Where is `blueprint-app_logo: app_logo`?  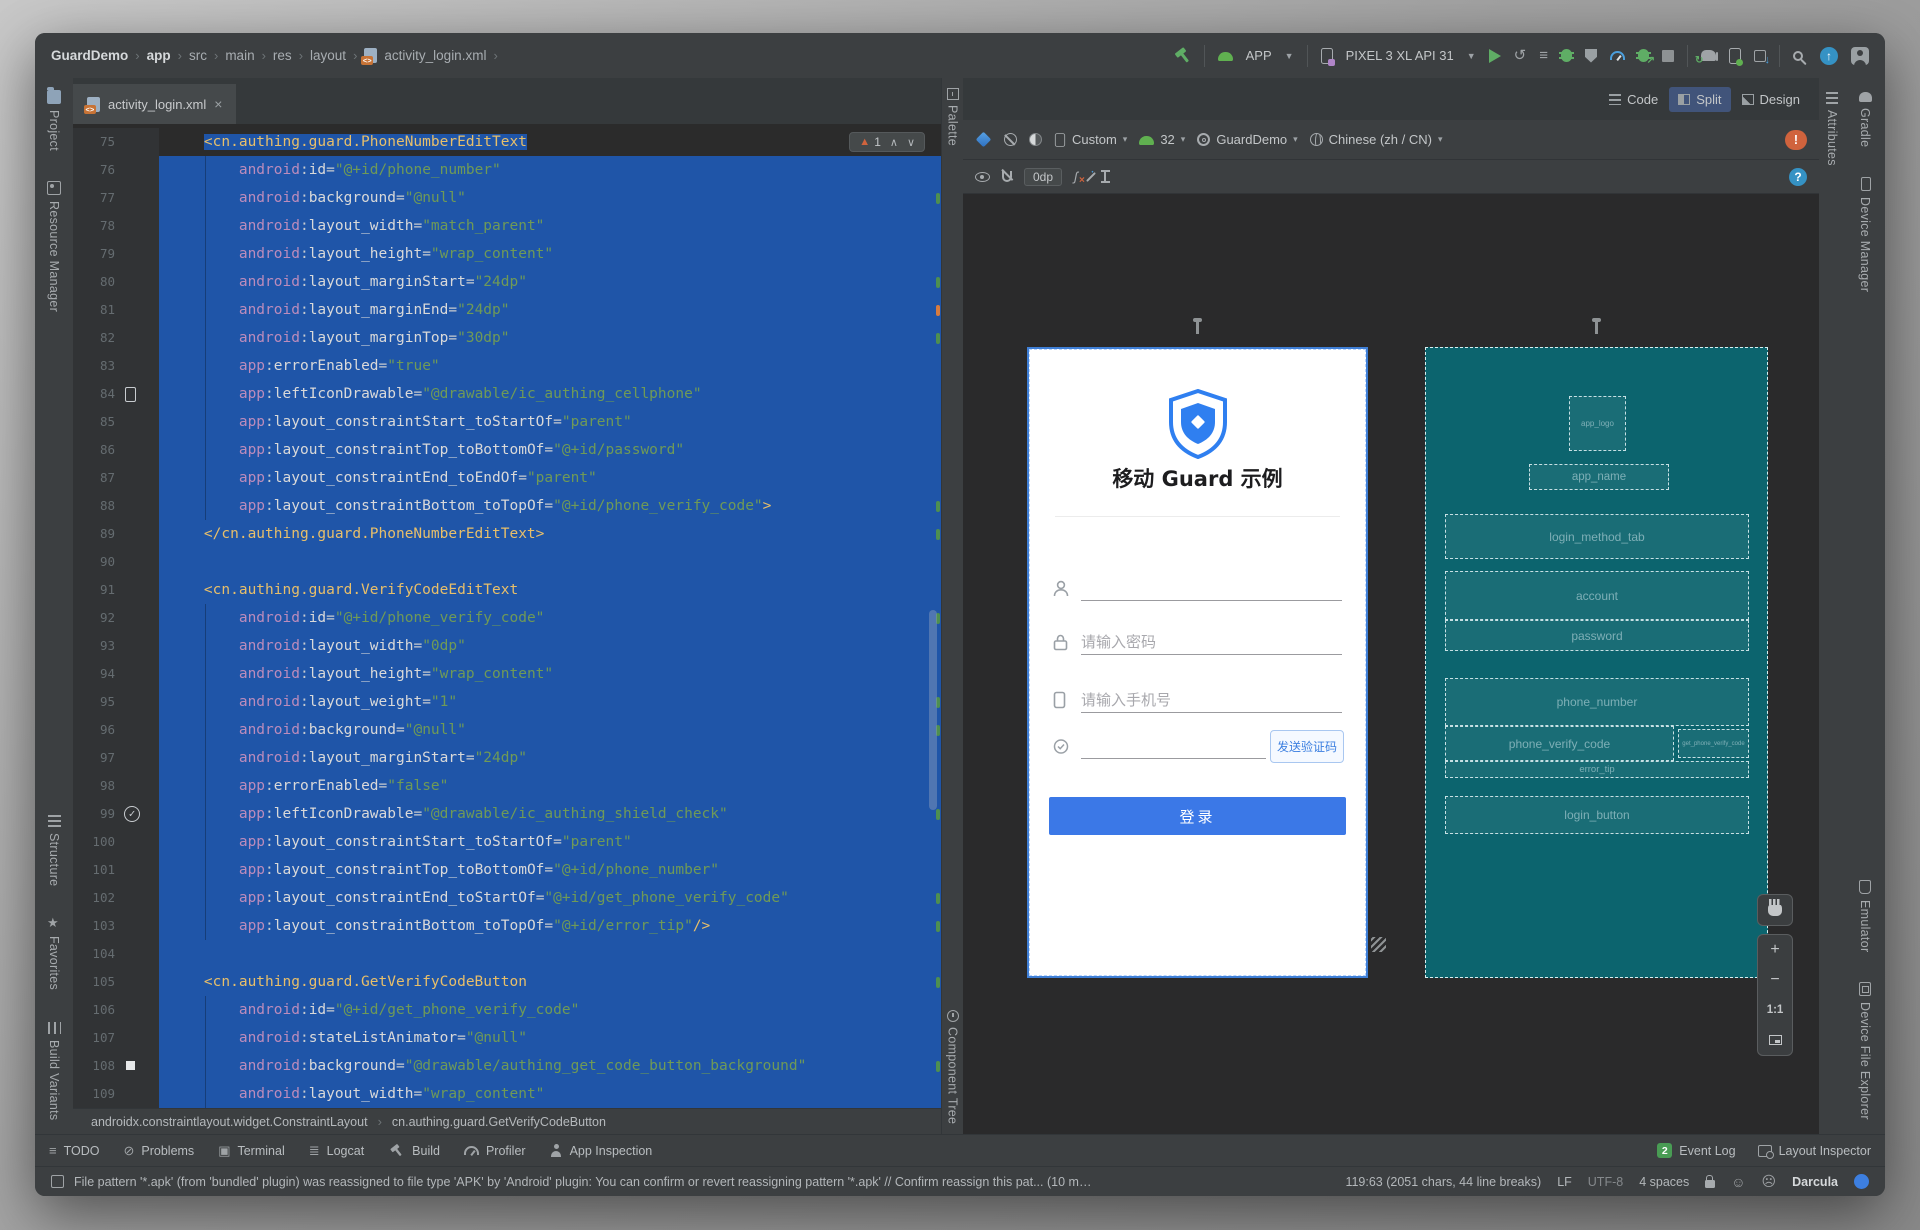 blueprint-app_logo: app_logo is located at coordinates (1597, 423).